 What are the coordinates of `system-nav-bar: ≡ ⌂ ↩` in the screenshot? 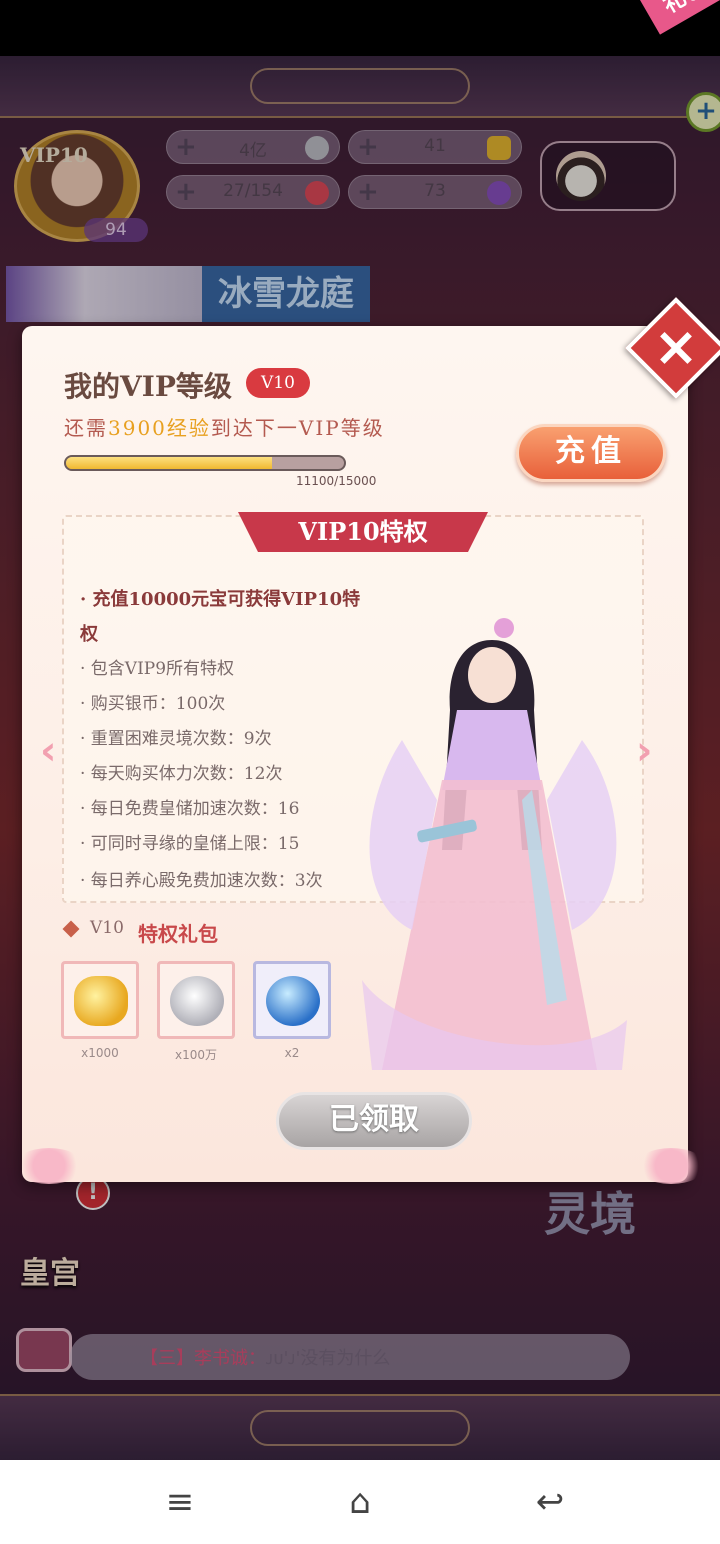 It's located at (360, 1502).